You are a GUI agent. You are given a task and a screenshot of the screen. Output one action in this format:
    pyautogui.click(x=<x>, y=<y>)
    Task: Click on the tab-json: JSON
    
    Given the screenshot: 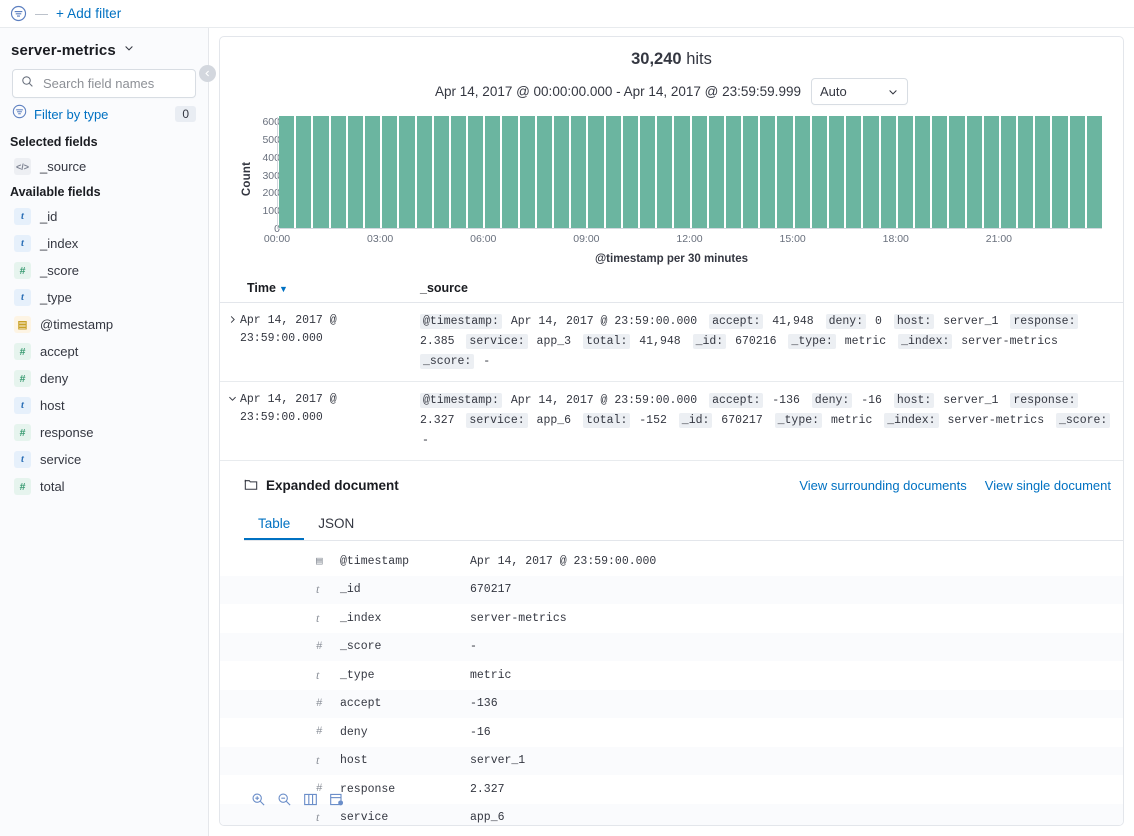 What is the action you would take?
    pyautogui.click(x=336, y=525)
    